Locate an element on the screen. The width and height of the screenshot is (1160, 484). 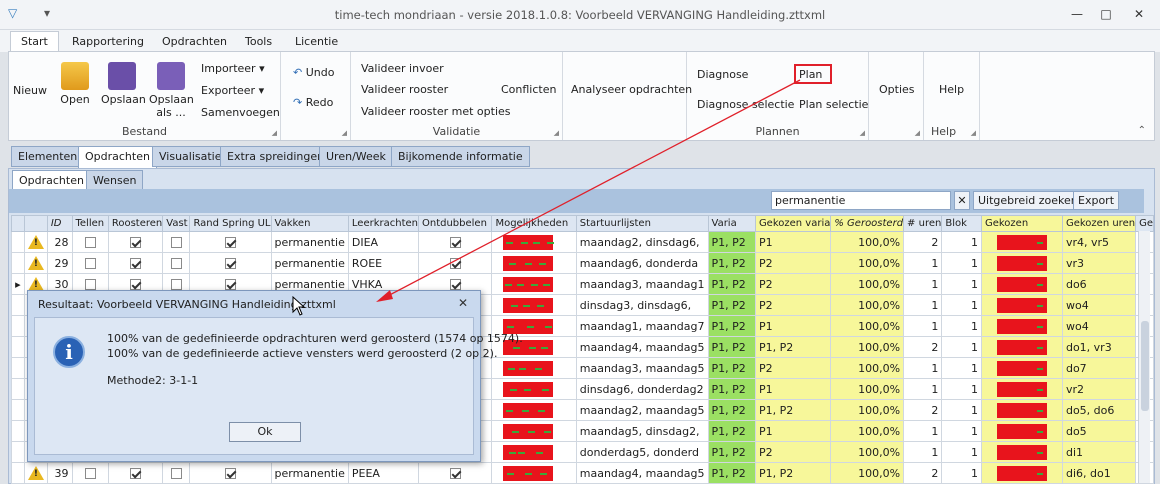
col-rand-spring-ul: Rand Spring UL is located at coordinates (230, 223).